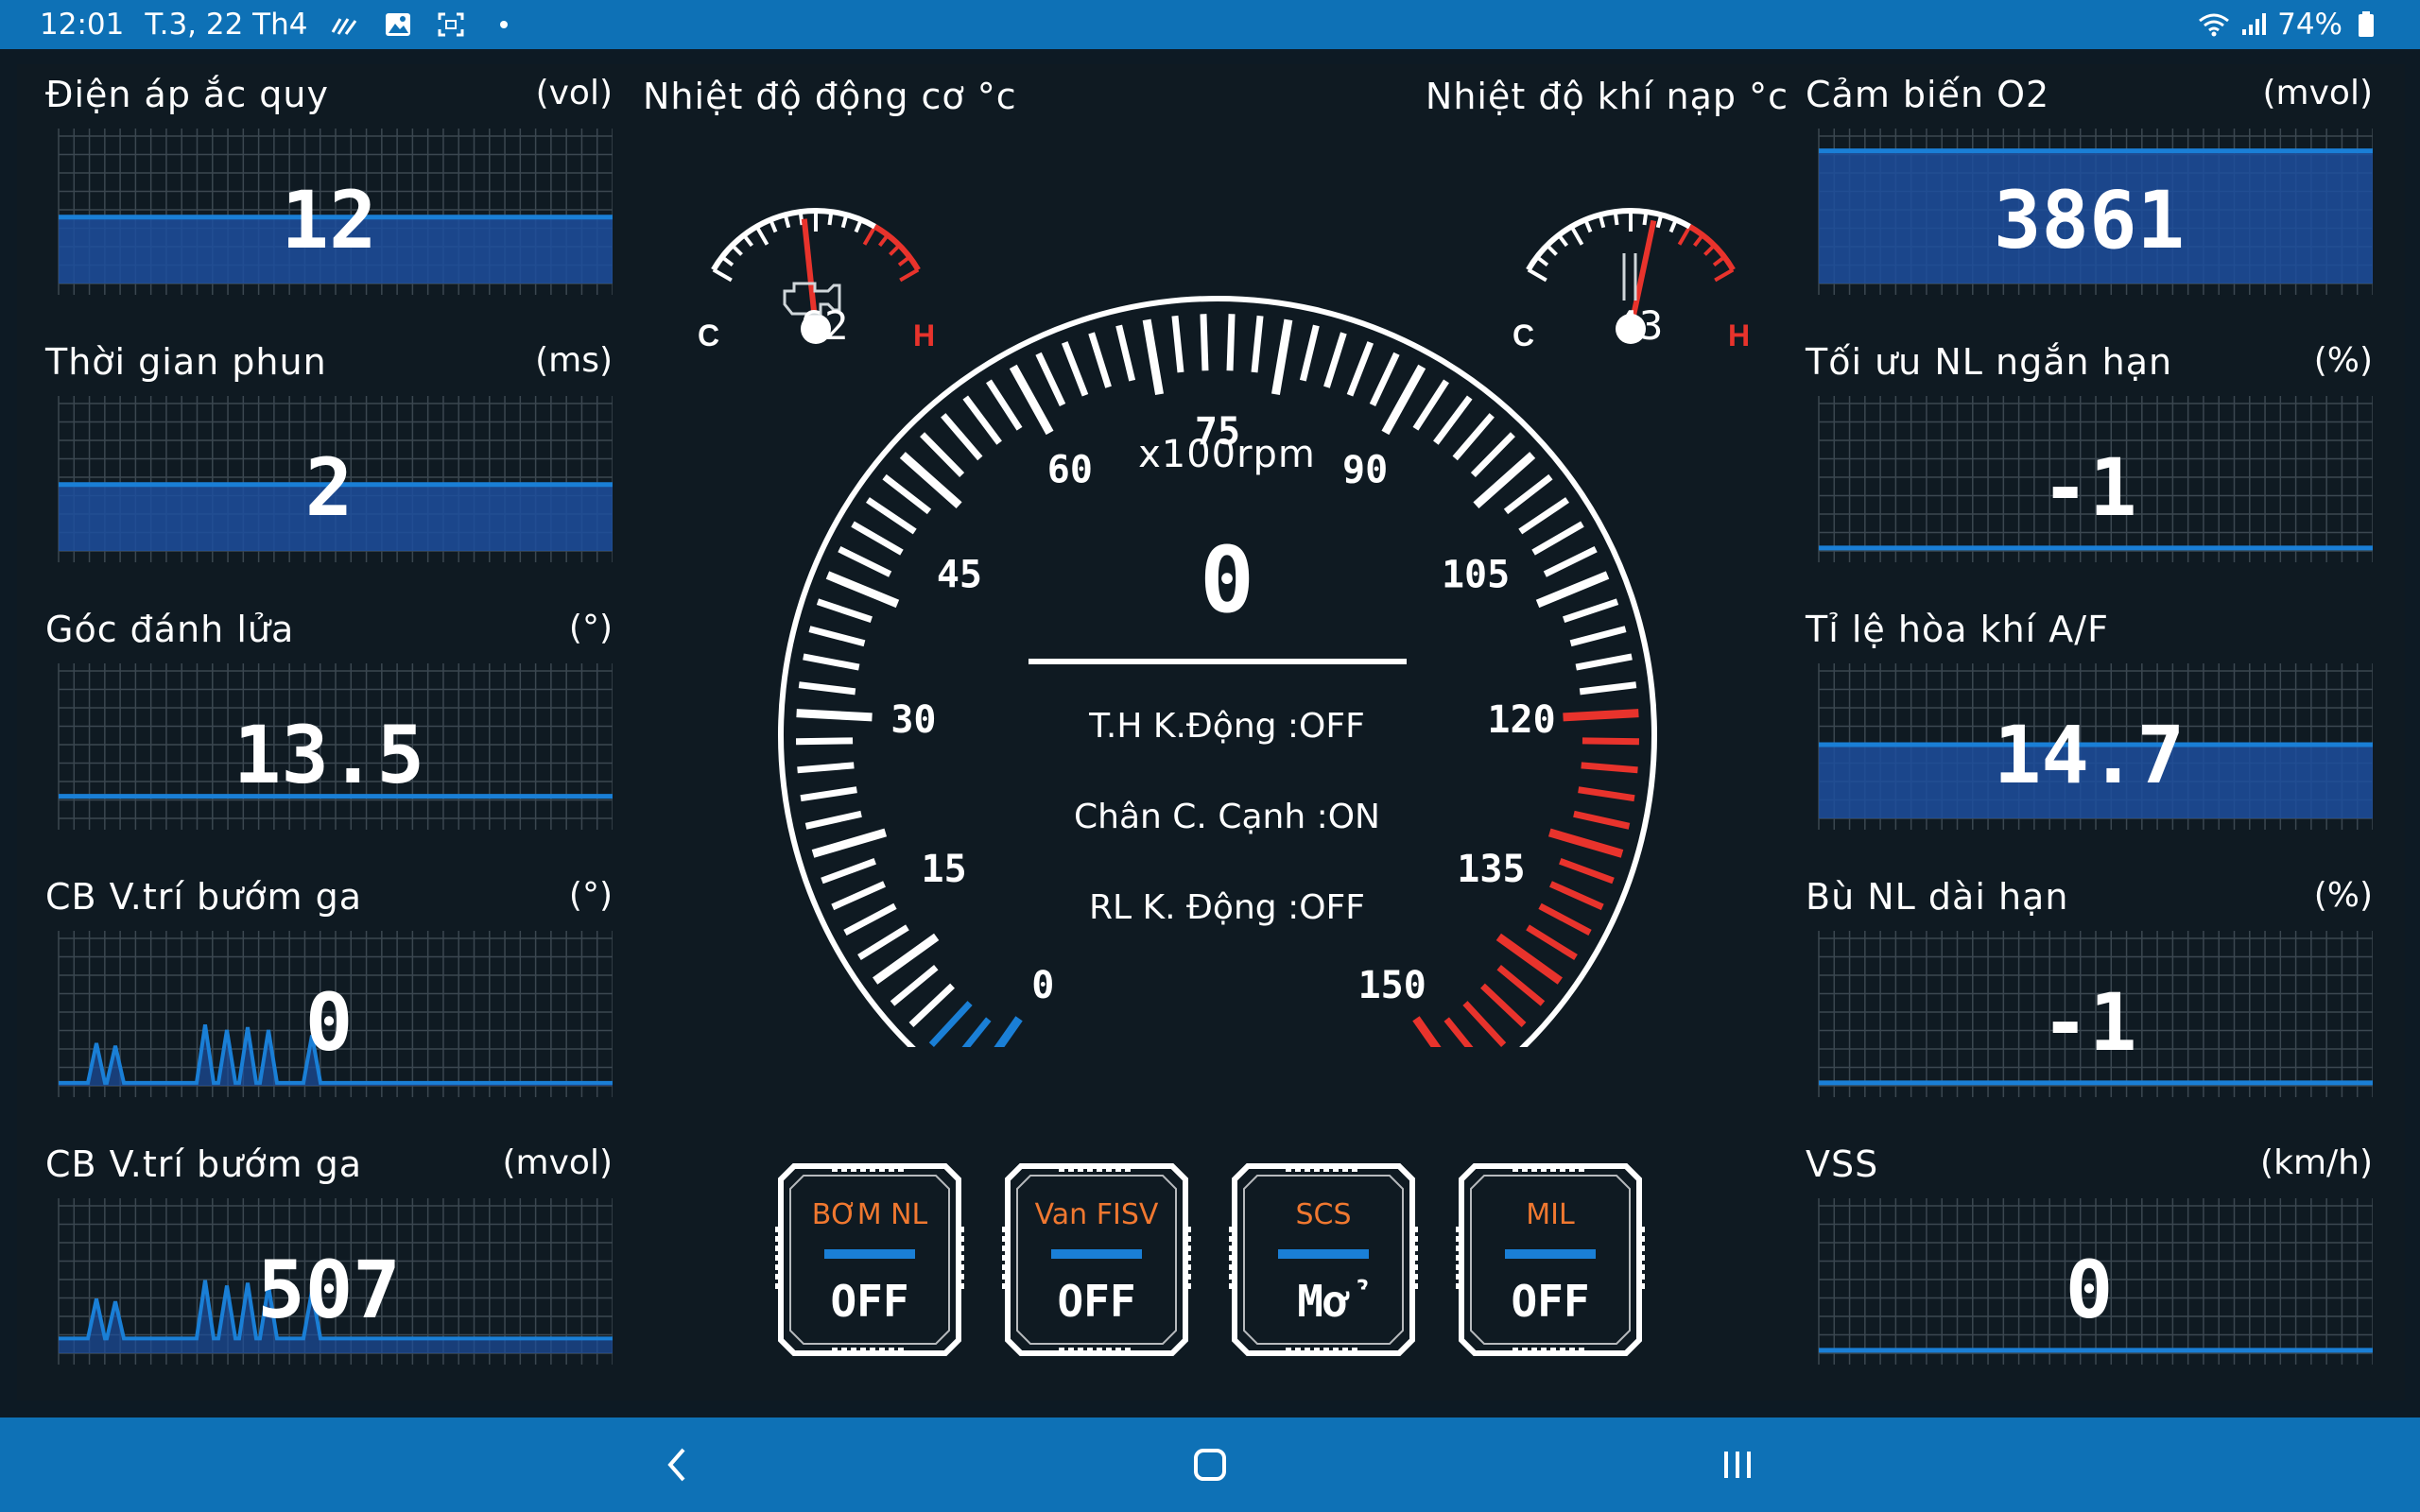 The height and width of the screenshot is (1512, 2420). I want to click on panel-title: CB V.trí bướm ga, so click(203, 897).